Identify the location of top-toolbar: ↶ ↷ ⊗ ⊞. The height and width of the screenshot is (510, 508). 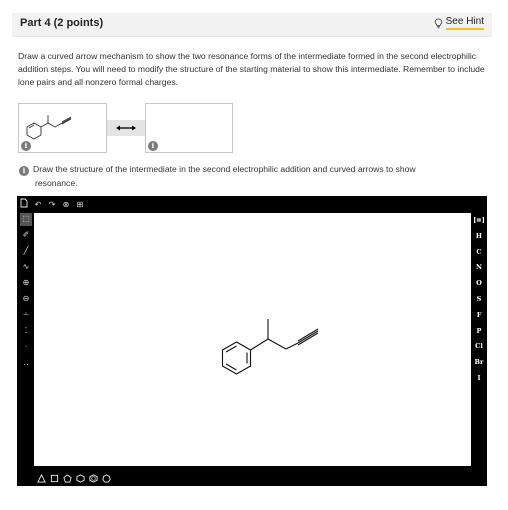
(52, 204).